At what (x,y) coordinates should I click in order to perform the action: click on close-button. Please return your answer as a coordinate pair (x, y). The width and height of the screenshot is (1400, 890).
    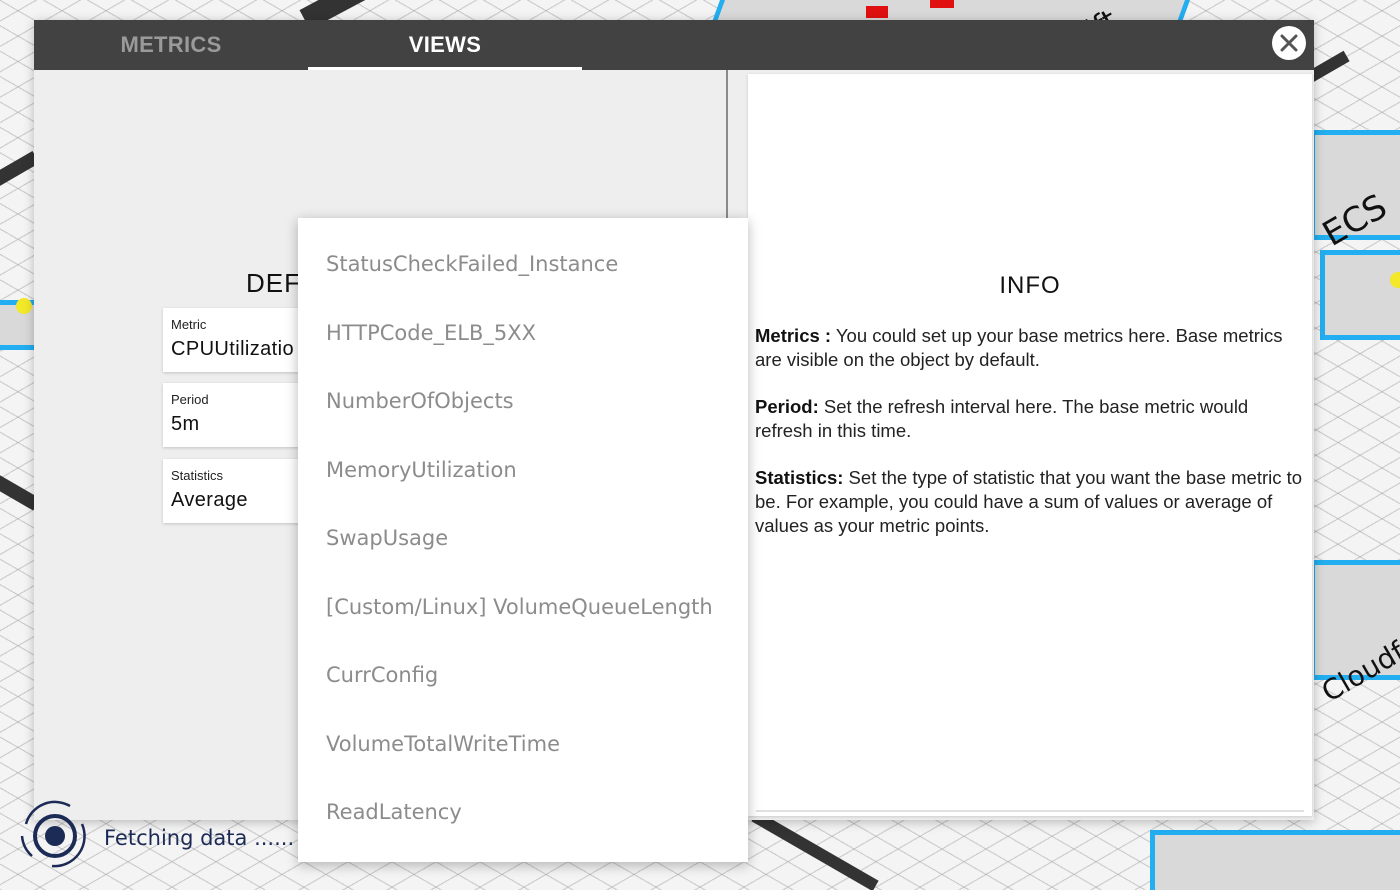
    Looking at the image, I should click on (1289, 43).